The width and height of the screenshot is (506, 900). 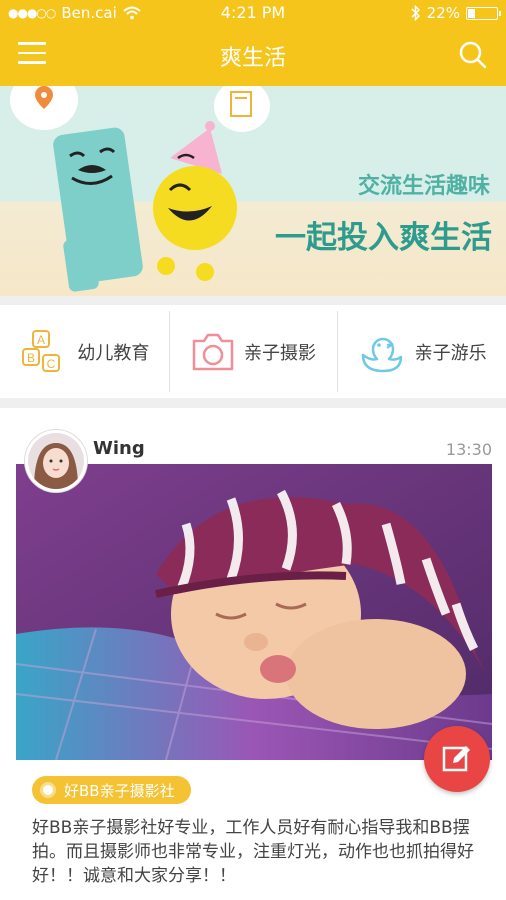 I want to click on nav-bar: 爽生活, so click(x=253, y=56).